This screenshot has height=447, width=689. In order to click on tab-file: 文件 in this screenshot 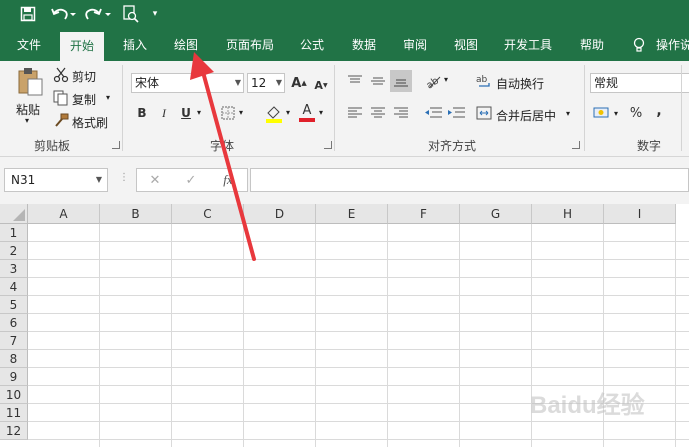, I will do `click(29, 45)`.